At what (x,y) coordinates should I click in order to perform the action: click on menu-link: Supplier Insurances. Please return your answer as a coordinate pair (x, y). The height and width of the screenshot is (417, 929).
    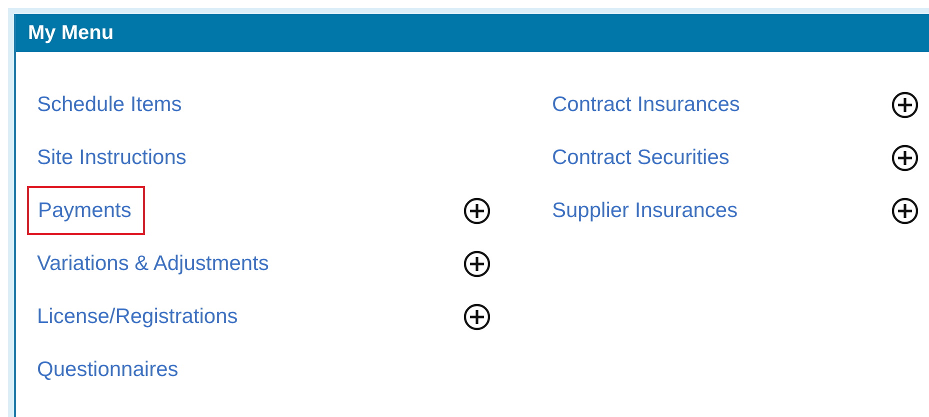
    Looking at the image, I should click on (645, 210).